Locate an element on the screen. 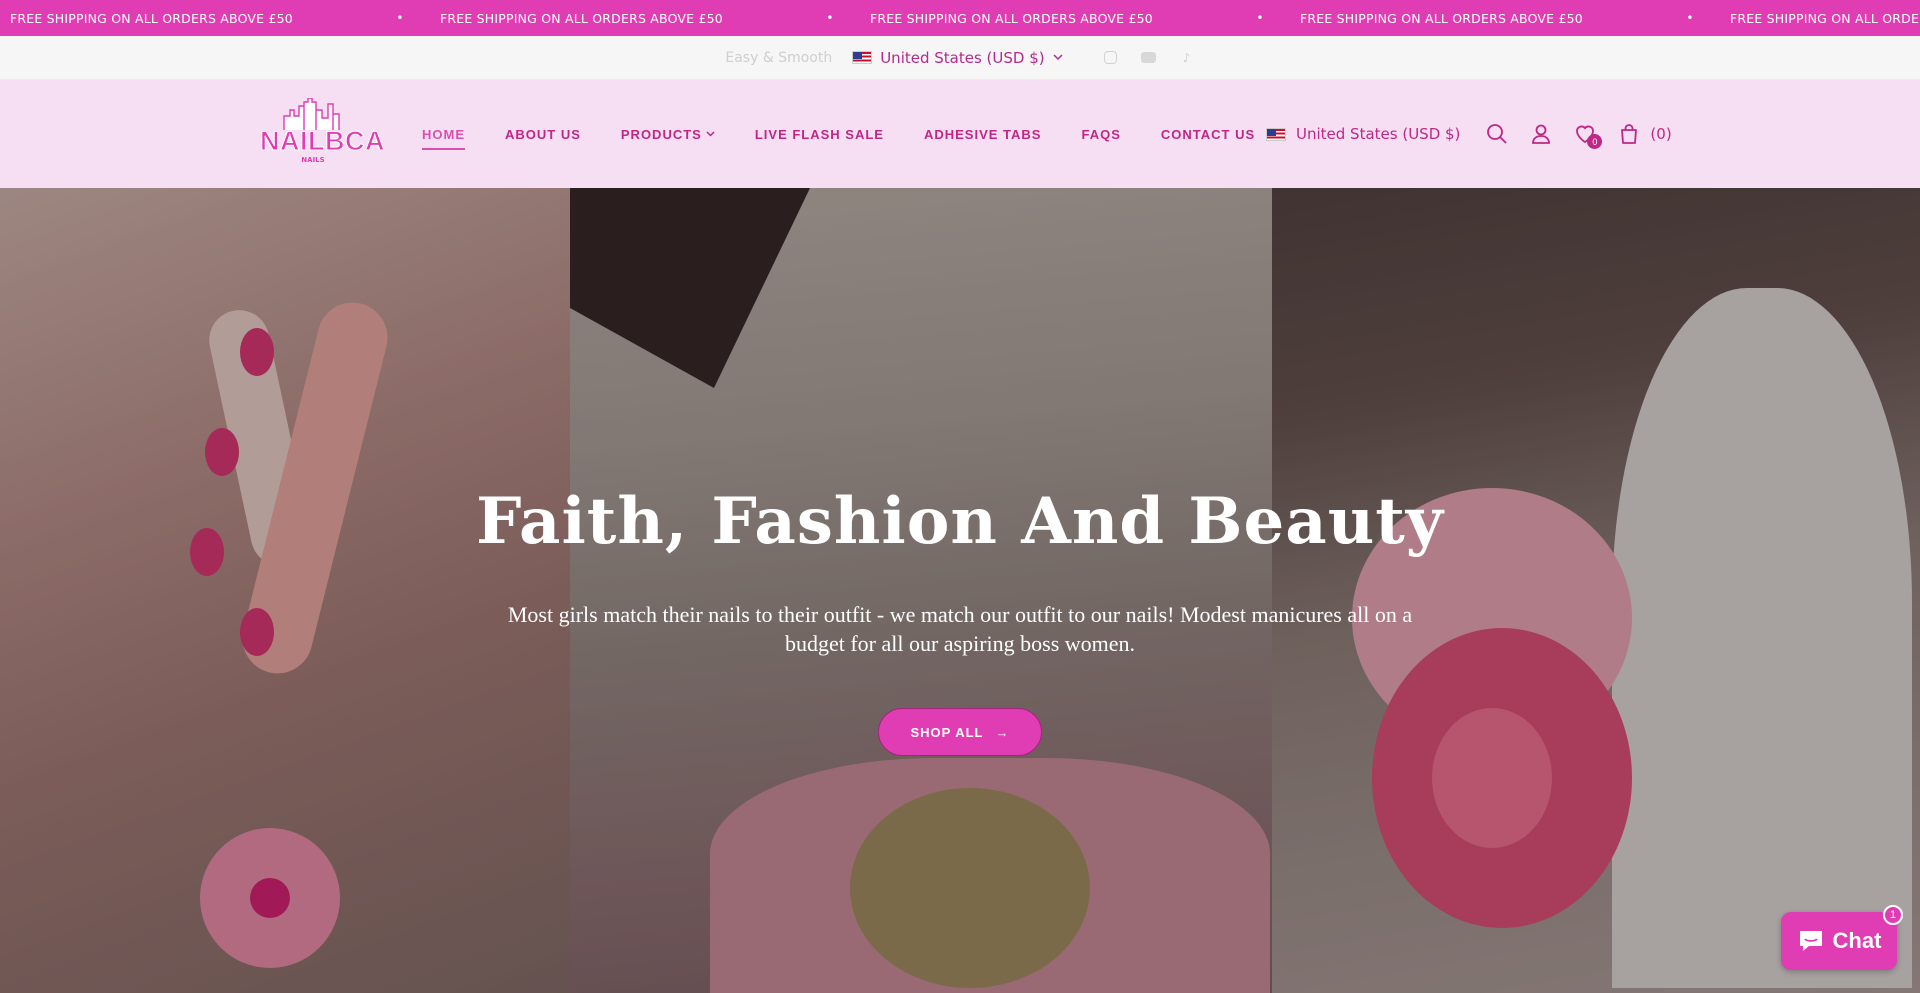 This screenshot has height=993, width=1920. shop-all-button: SHOP ALL → is located at coordinates (960, 732).